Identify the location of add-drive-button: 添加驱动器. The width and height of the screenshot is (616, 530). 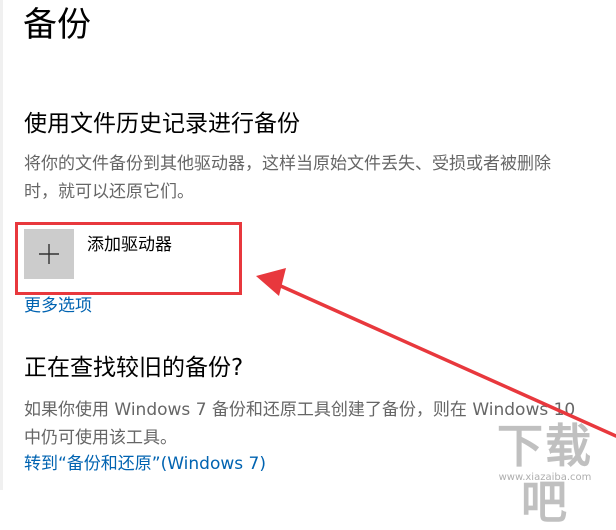
(119, 258).